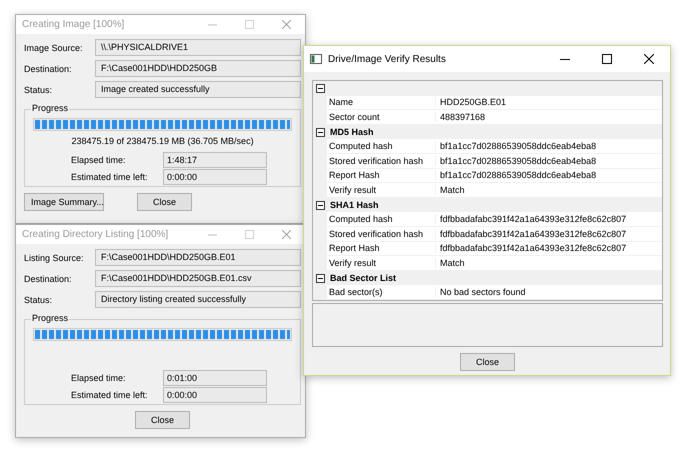 This screenshot has height=456, width=692. I want to click on time-field: 1:48:17, so click(215, 160).